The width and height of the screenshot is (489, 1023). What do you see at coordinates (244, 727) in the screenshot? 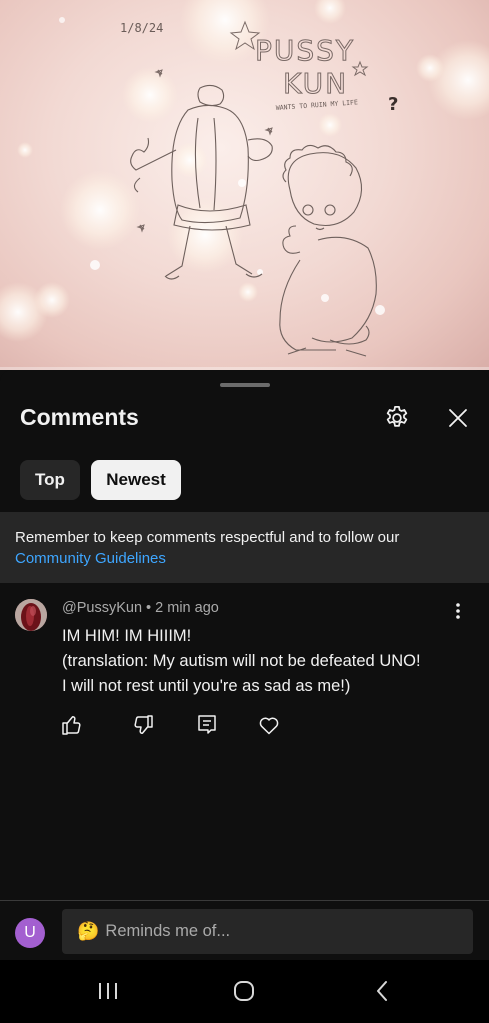
I see `comment-actions` at bounding box center [244, 727].